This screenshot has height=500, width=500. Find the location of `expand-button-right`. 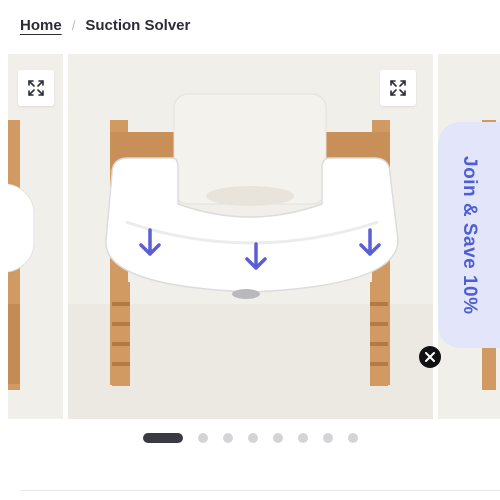

expand-button-right is located at coordinates (398, 88).